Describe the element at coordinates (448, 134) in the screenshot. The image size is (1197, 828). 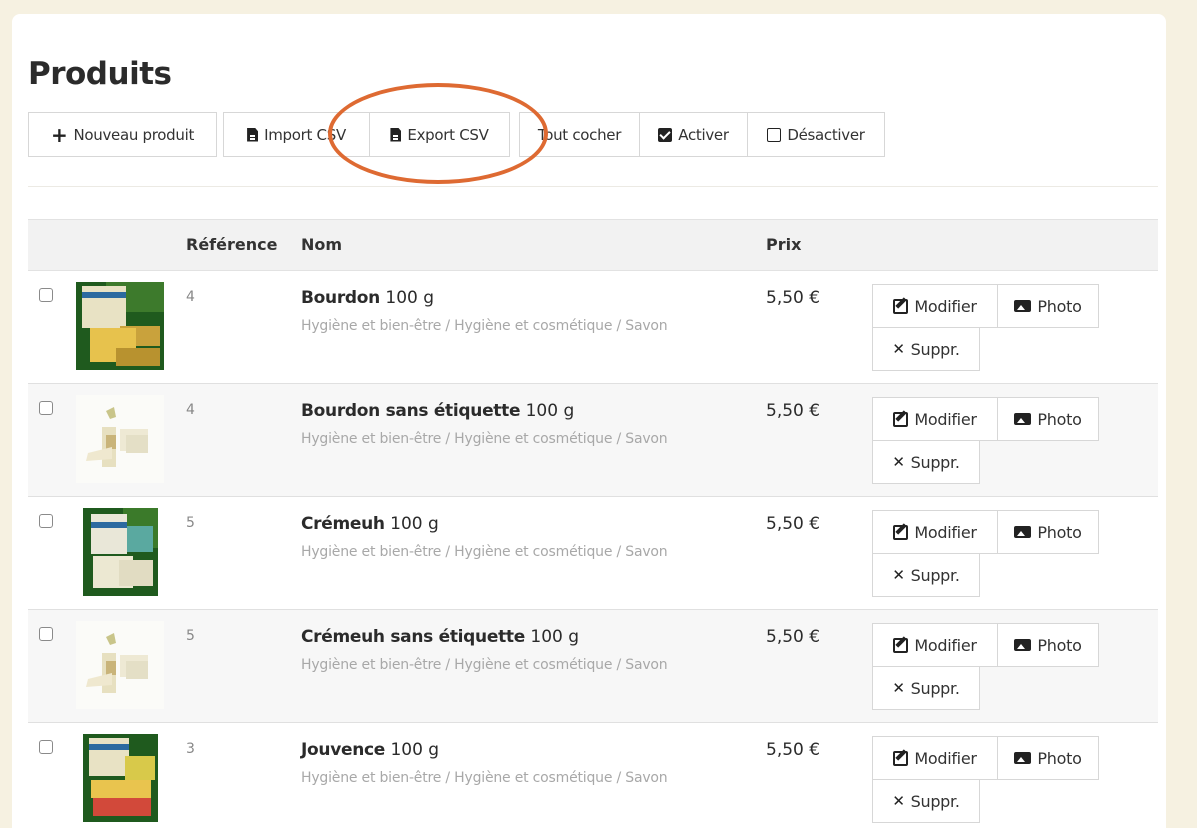
I see `export-csv-label: Export CSV` at that location.